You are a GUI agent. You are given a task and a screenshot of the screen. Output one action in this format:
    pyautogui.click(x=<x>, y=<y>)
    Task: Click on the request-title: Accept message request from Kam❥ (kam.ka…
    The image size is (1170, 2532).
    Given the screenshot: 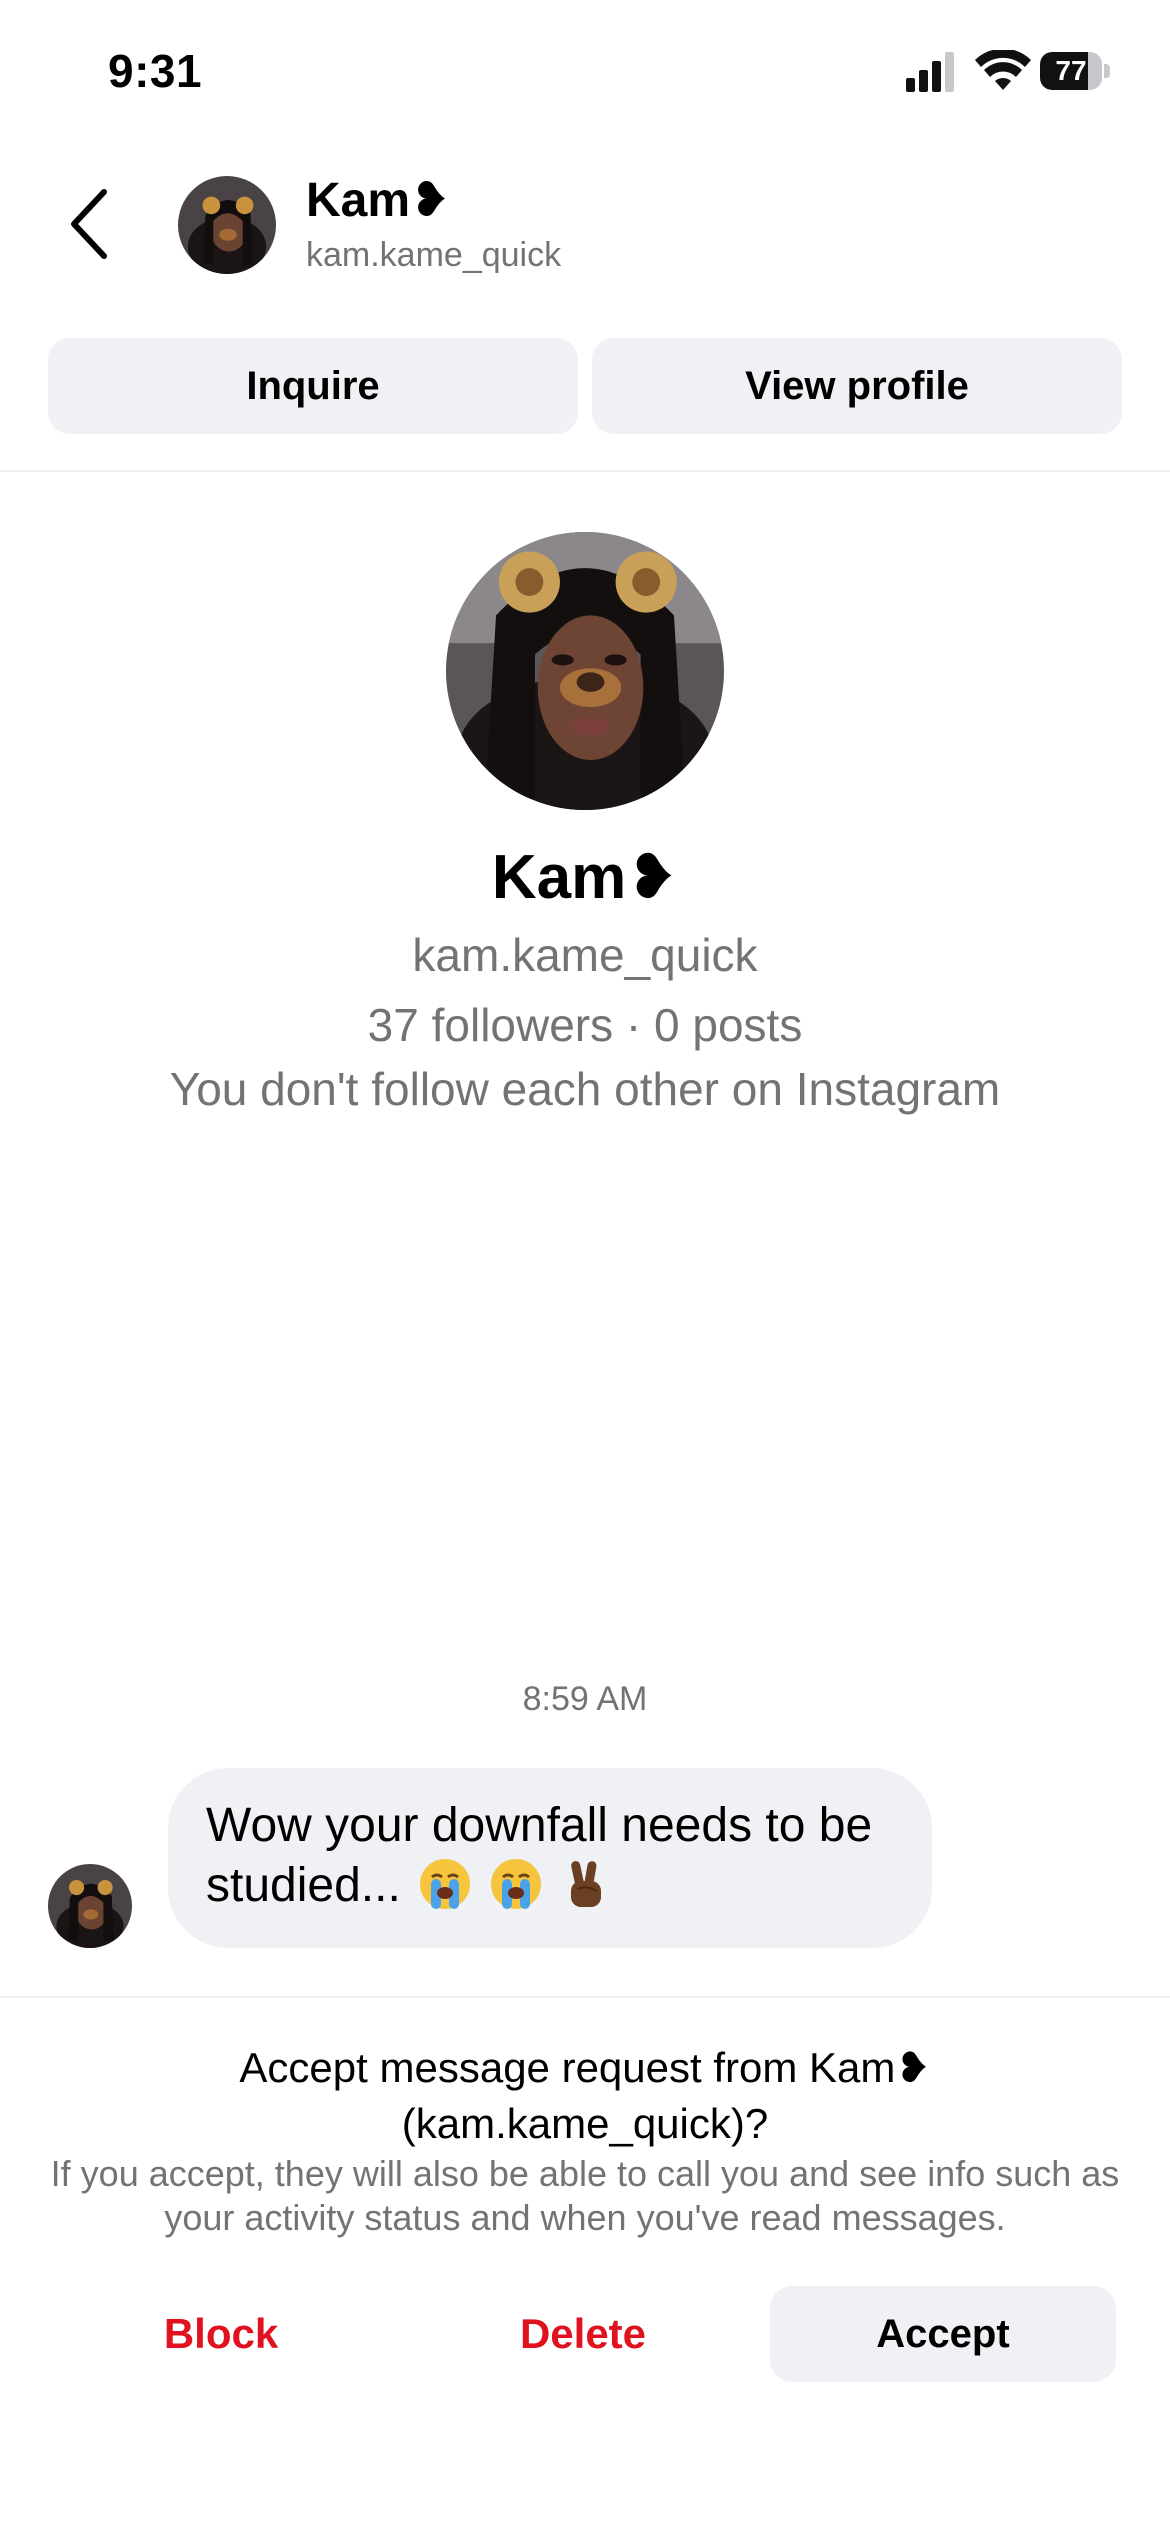 What is the action you would take?
    pyautogui.click(x=585, y=2096)
    